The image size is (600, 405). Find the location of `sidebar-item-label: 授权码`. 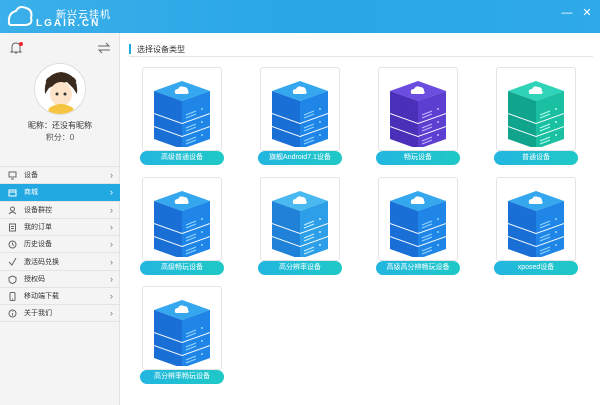

sidebar-item-label: 授权码 is located at coordinates (34, 279).